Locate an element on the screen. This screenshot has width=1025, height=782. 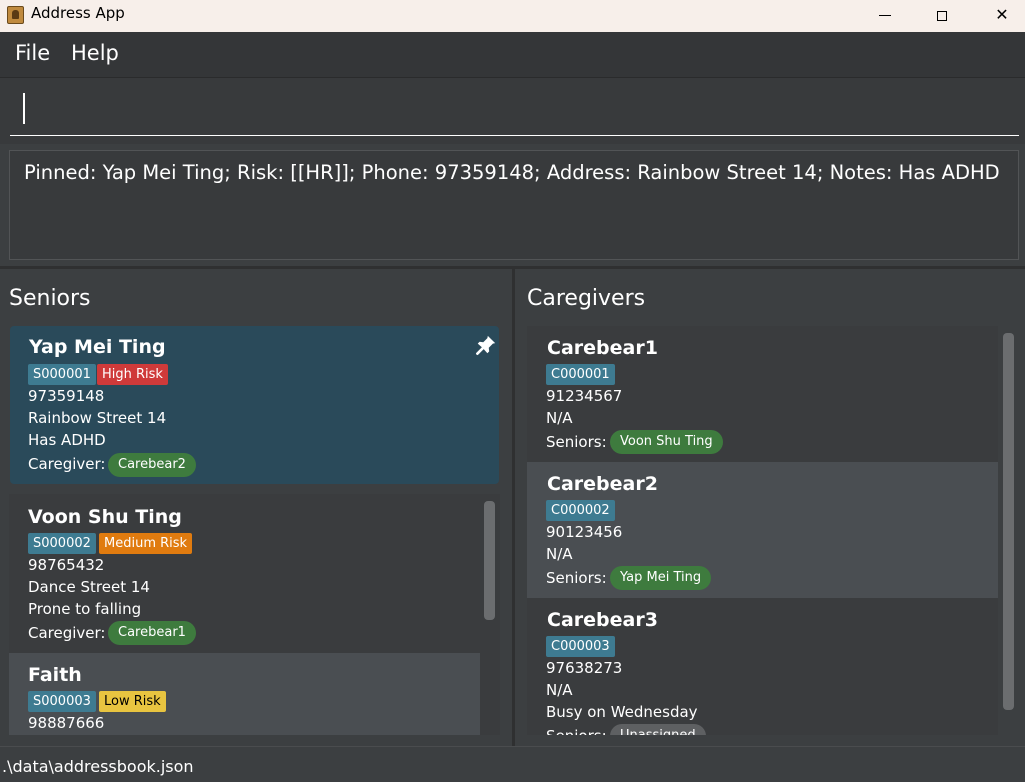
caregiver-list-scrollbar is located at coordinates (1008, 521).